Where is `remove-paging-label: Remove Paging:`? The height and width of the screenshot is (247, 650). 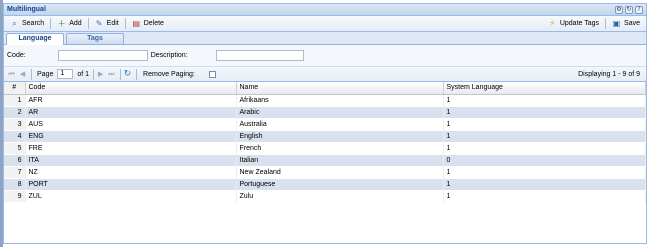
remove-paging-label: Remove Paging: is located at coordinates (169, 74).